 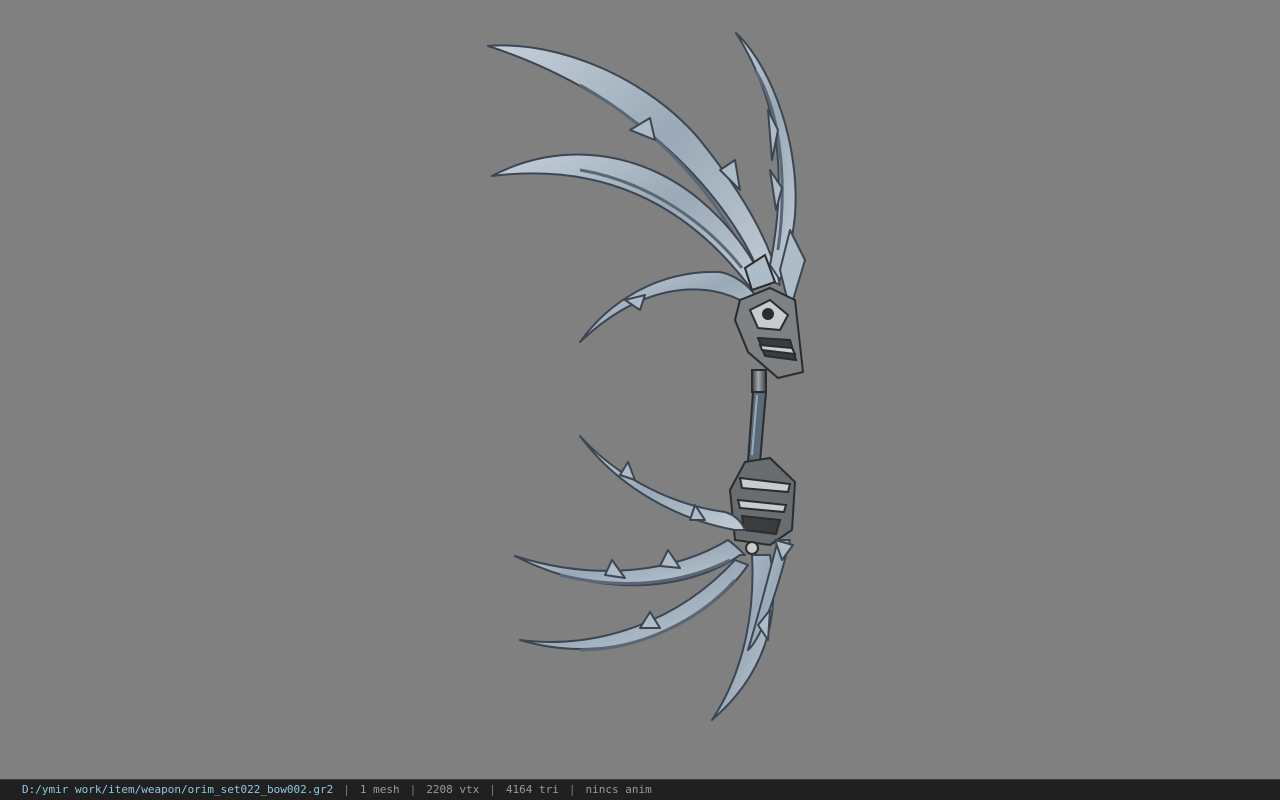 I want to click on vertex-count: 2208 vtx, so click(x=453, y=789).